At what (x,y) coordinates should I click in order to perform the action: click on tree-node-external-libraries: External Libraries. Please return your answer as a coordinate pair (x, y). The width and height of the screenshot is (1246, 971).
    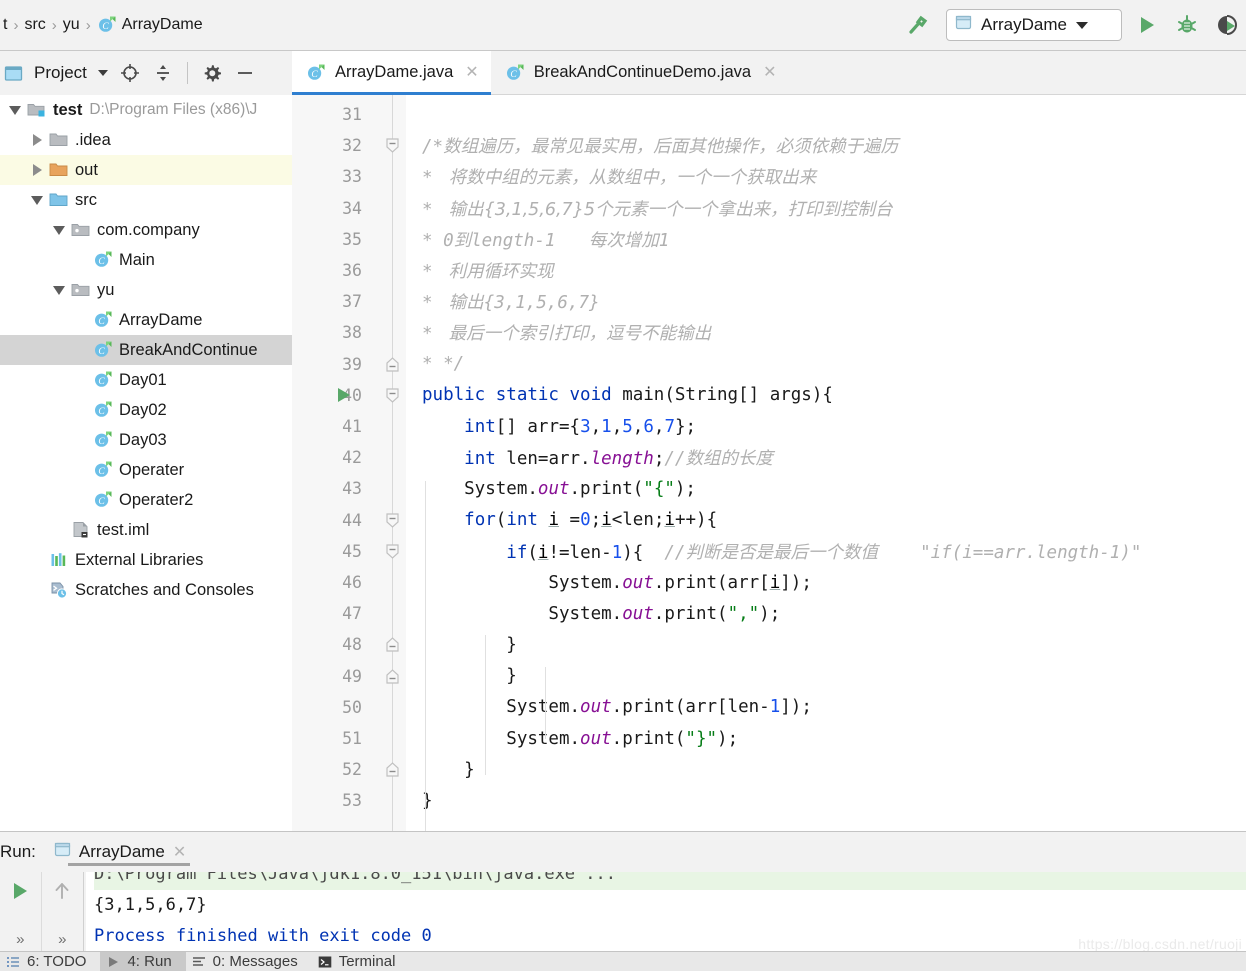
    Looking at the image, I should click on (146, 560).